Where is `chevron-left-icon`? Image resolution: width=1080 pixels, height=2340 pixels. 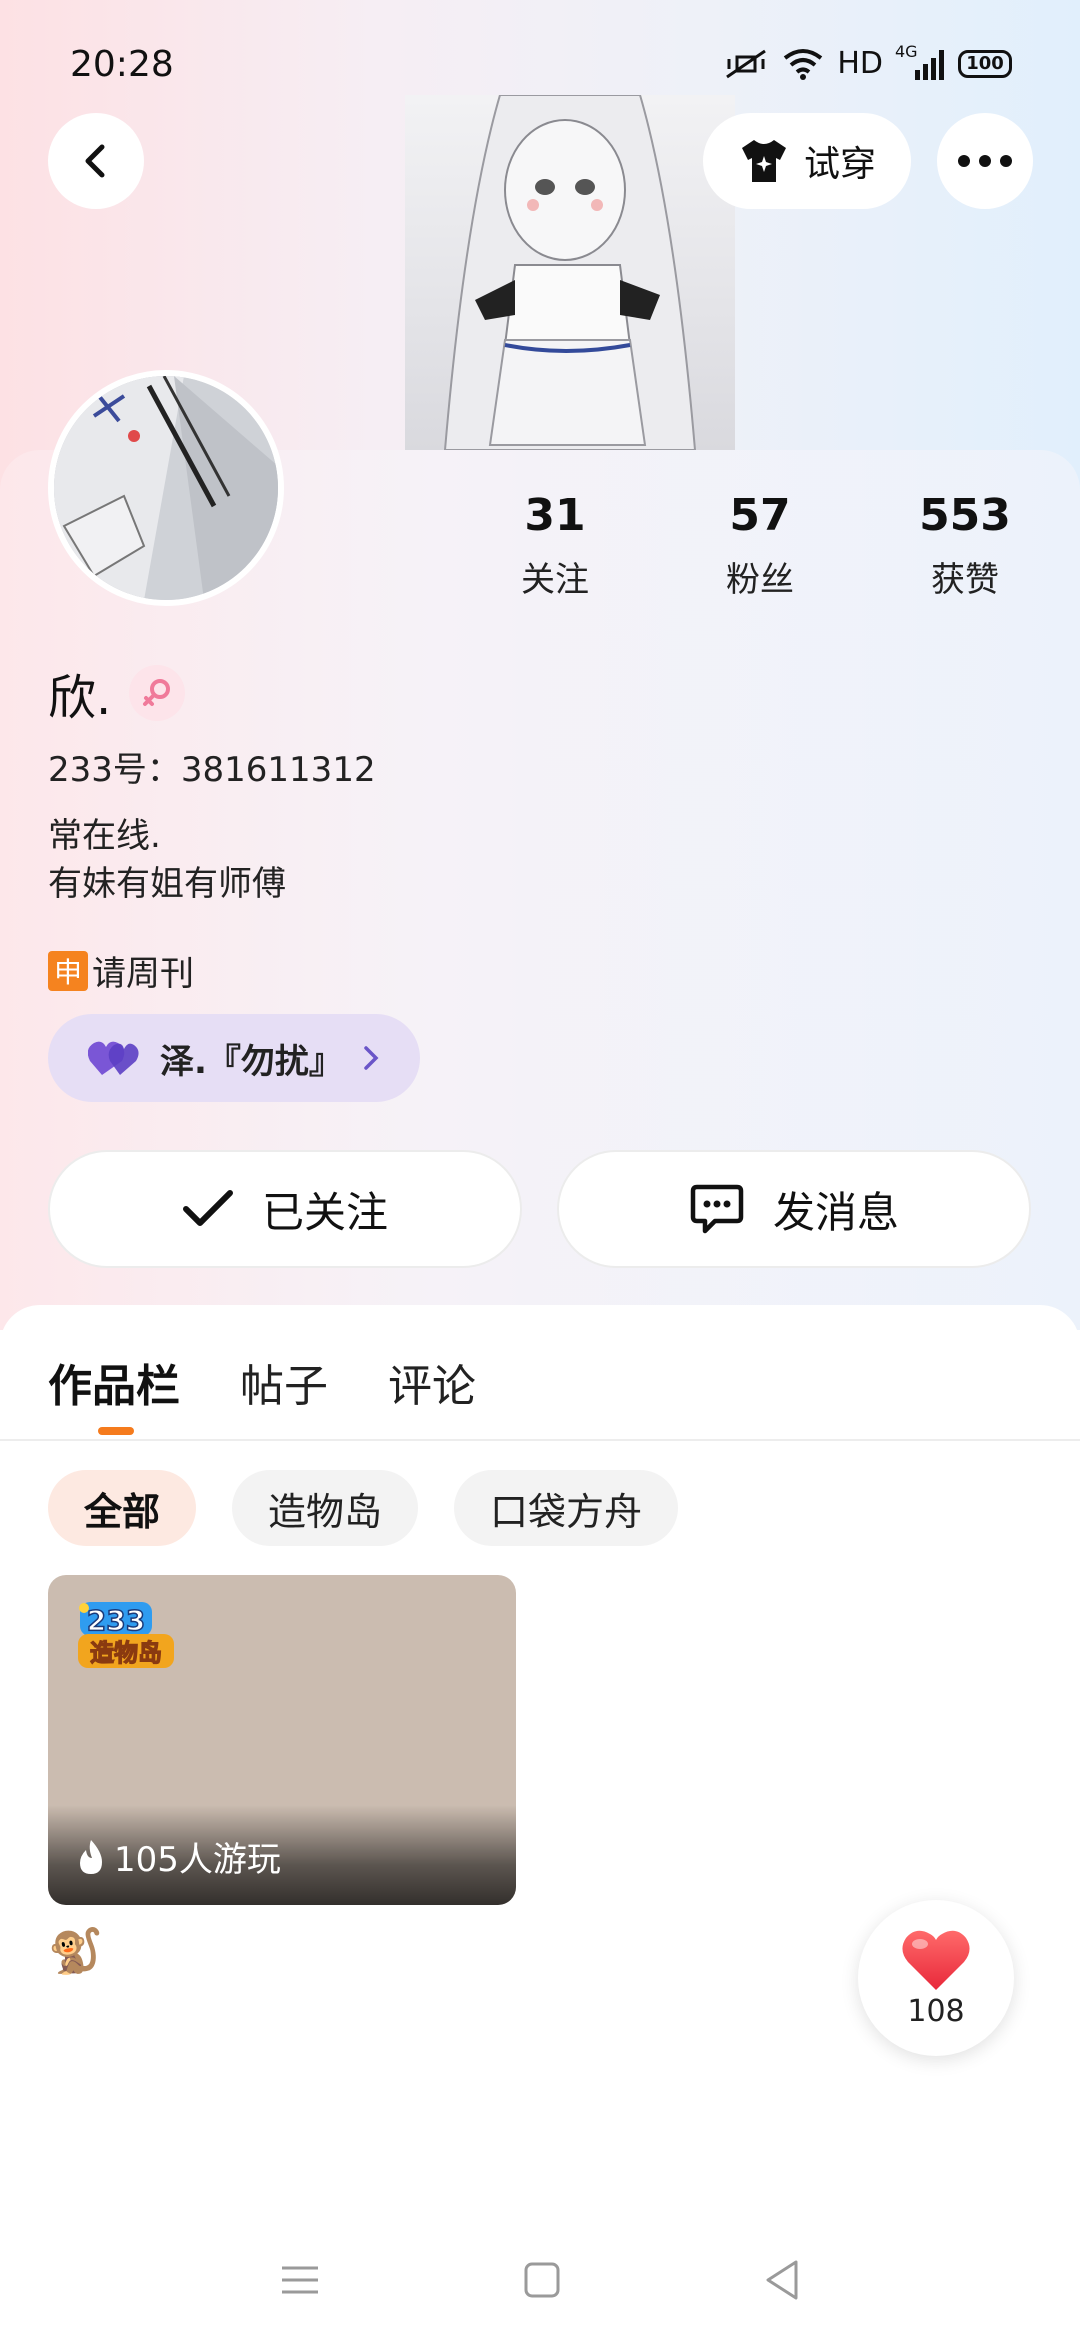 chevron-left-icon is located at coordinates (95, 161).